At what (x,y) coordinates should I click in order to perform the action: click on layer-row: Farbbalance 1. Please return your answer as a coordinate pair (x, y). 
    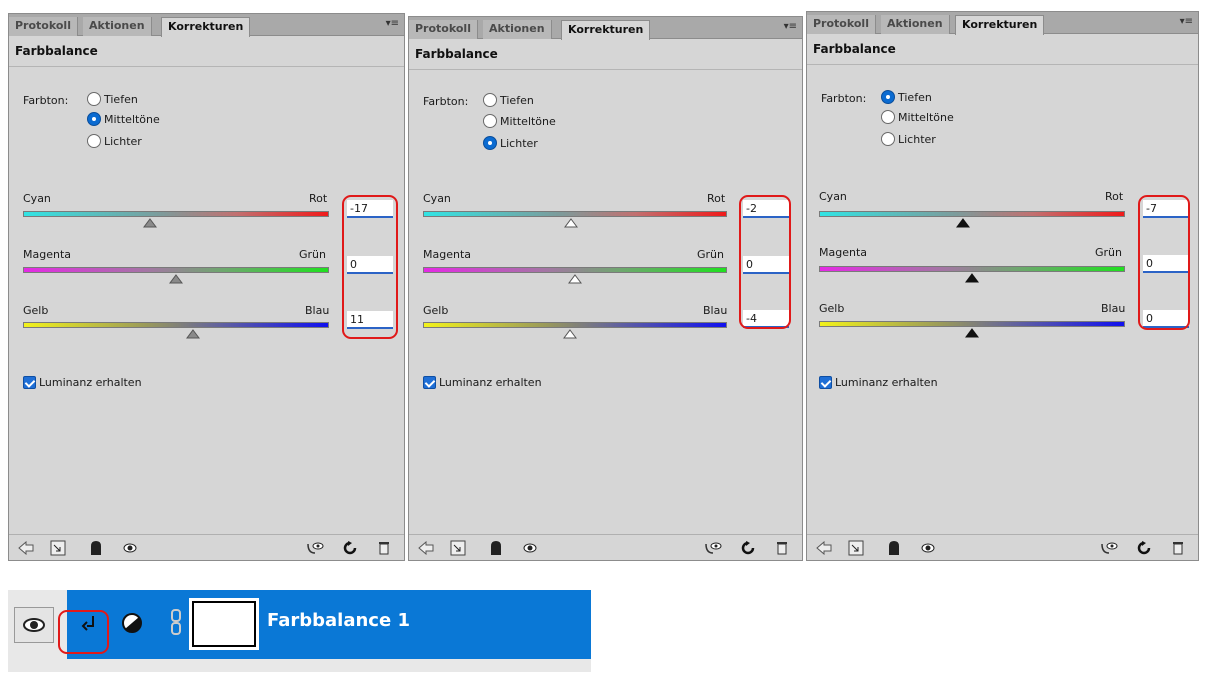
    Looking at the image, I should click on (299, 631).